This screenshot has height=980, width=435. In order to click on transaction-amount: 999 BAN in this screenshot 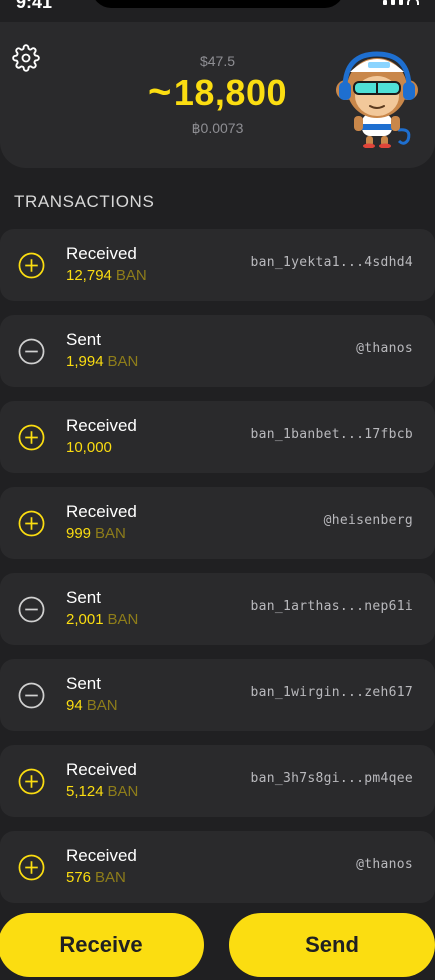, I will do `click(96, 533)`.